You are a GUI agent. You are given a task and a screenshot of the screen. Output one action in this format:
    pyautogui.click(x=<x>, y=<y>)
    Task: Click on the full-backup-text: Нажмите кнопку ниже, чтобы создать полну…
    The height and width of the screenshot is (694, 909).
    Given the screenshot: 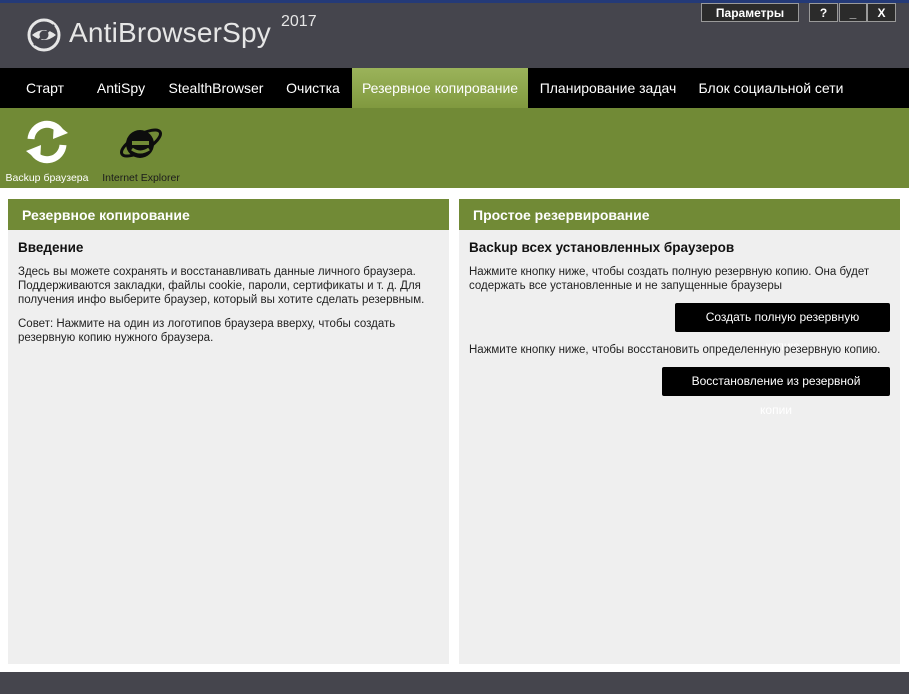 What is the action you would take?
    pyautogui.click(x=669, y=279)
    